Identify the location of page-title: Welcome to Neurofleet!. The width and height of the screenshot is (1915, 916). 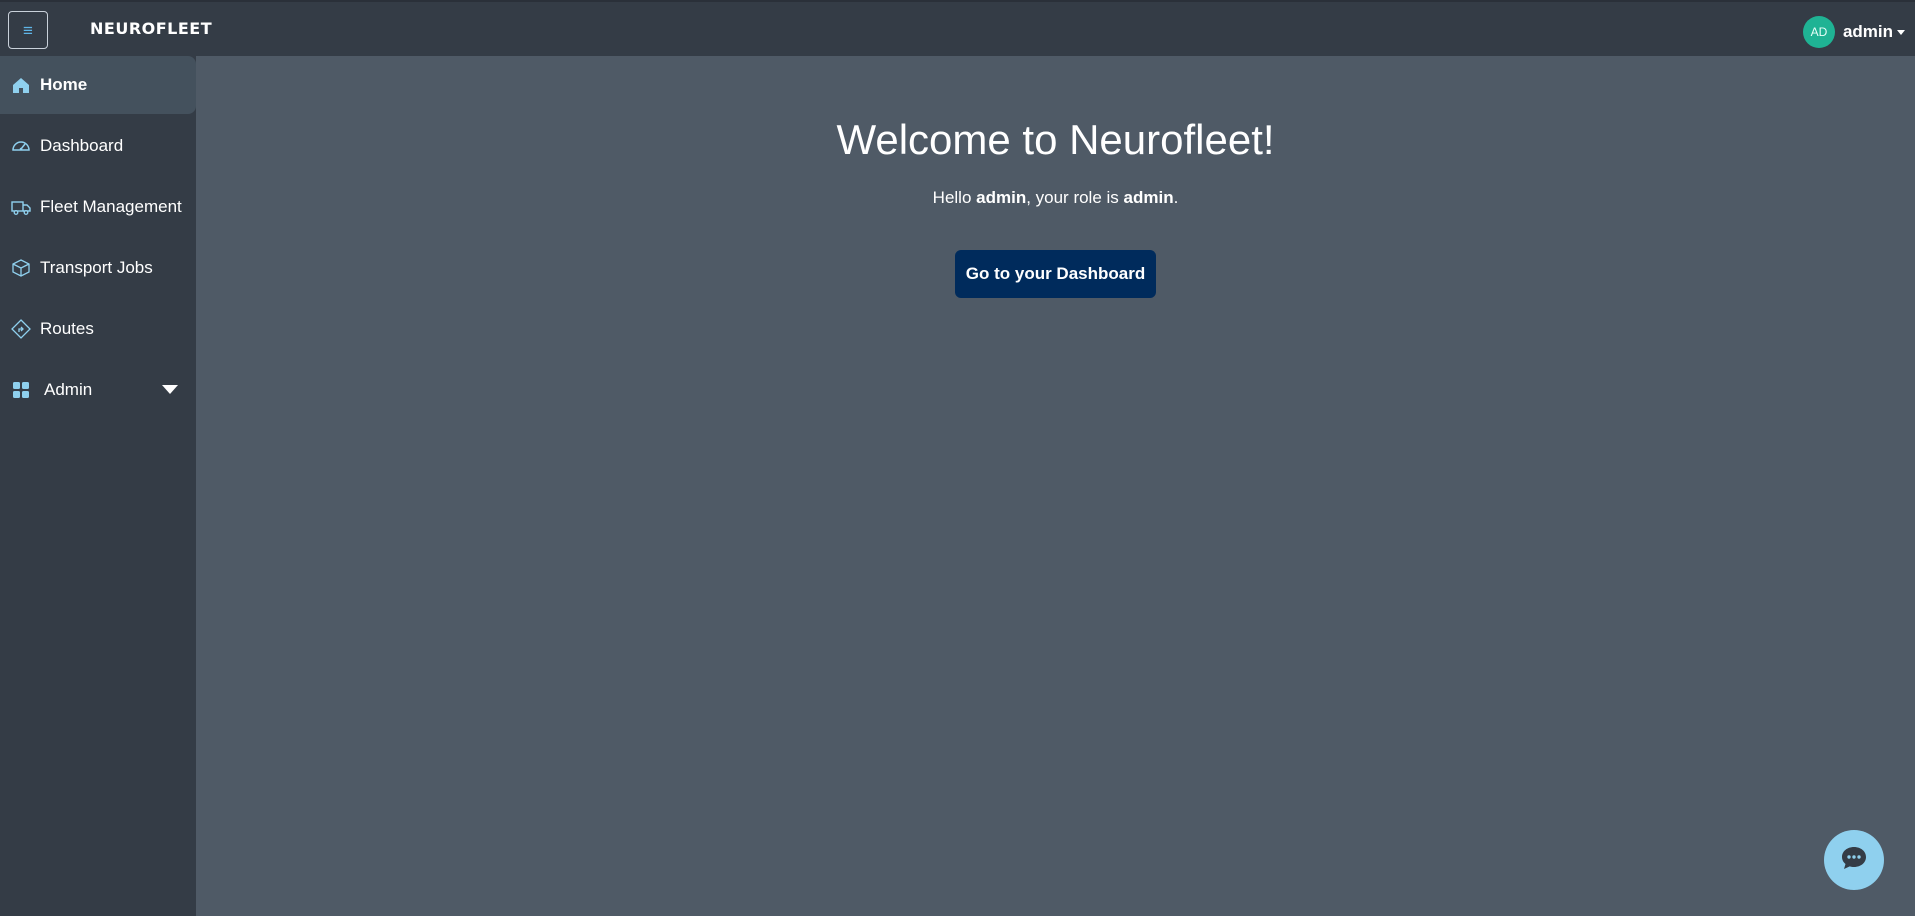
(1055, 139).